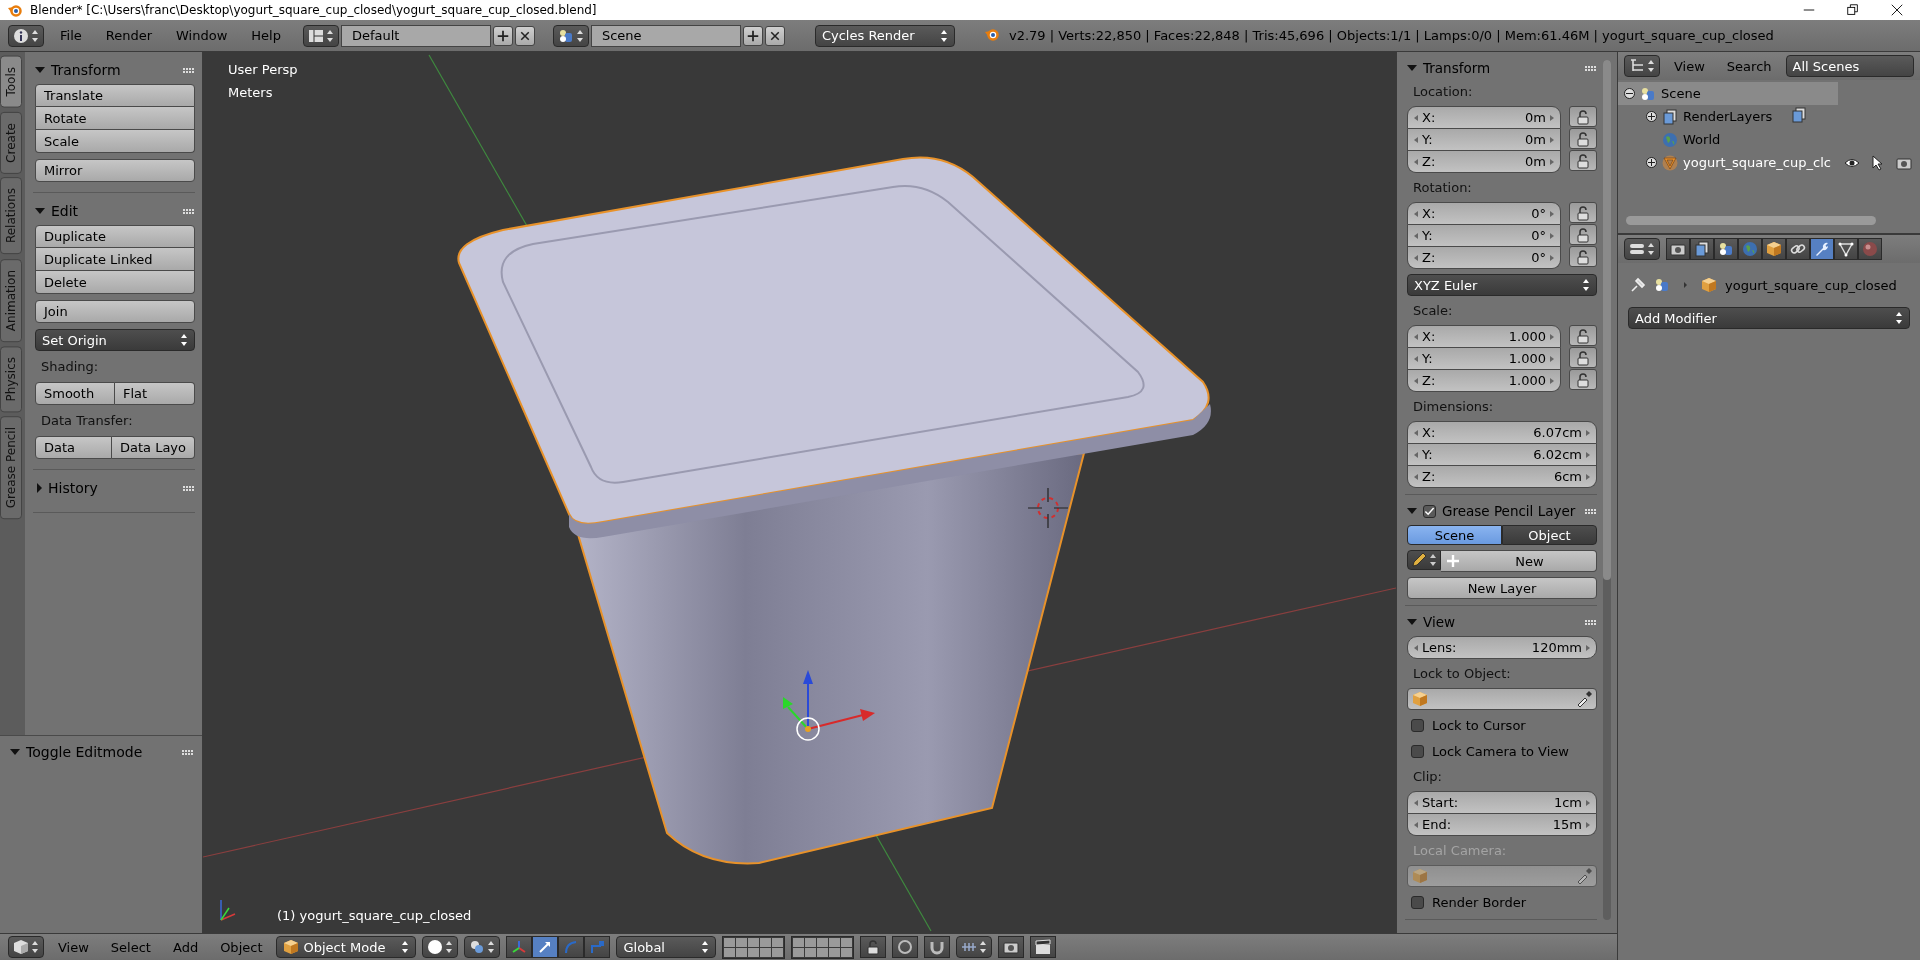 This screenshot has width=1920, height=960. What do you see at coordinates (1728, 93) in the screenshot?
I see `outliner-row: Scene` at bounding box center [1728, 93].